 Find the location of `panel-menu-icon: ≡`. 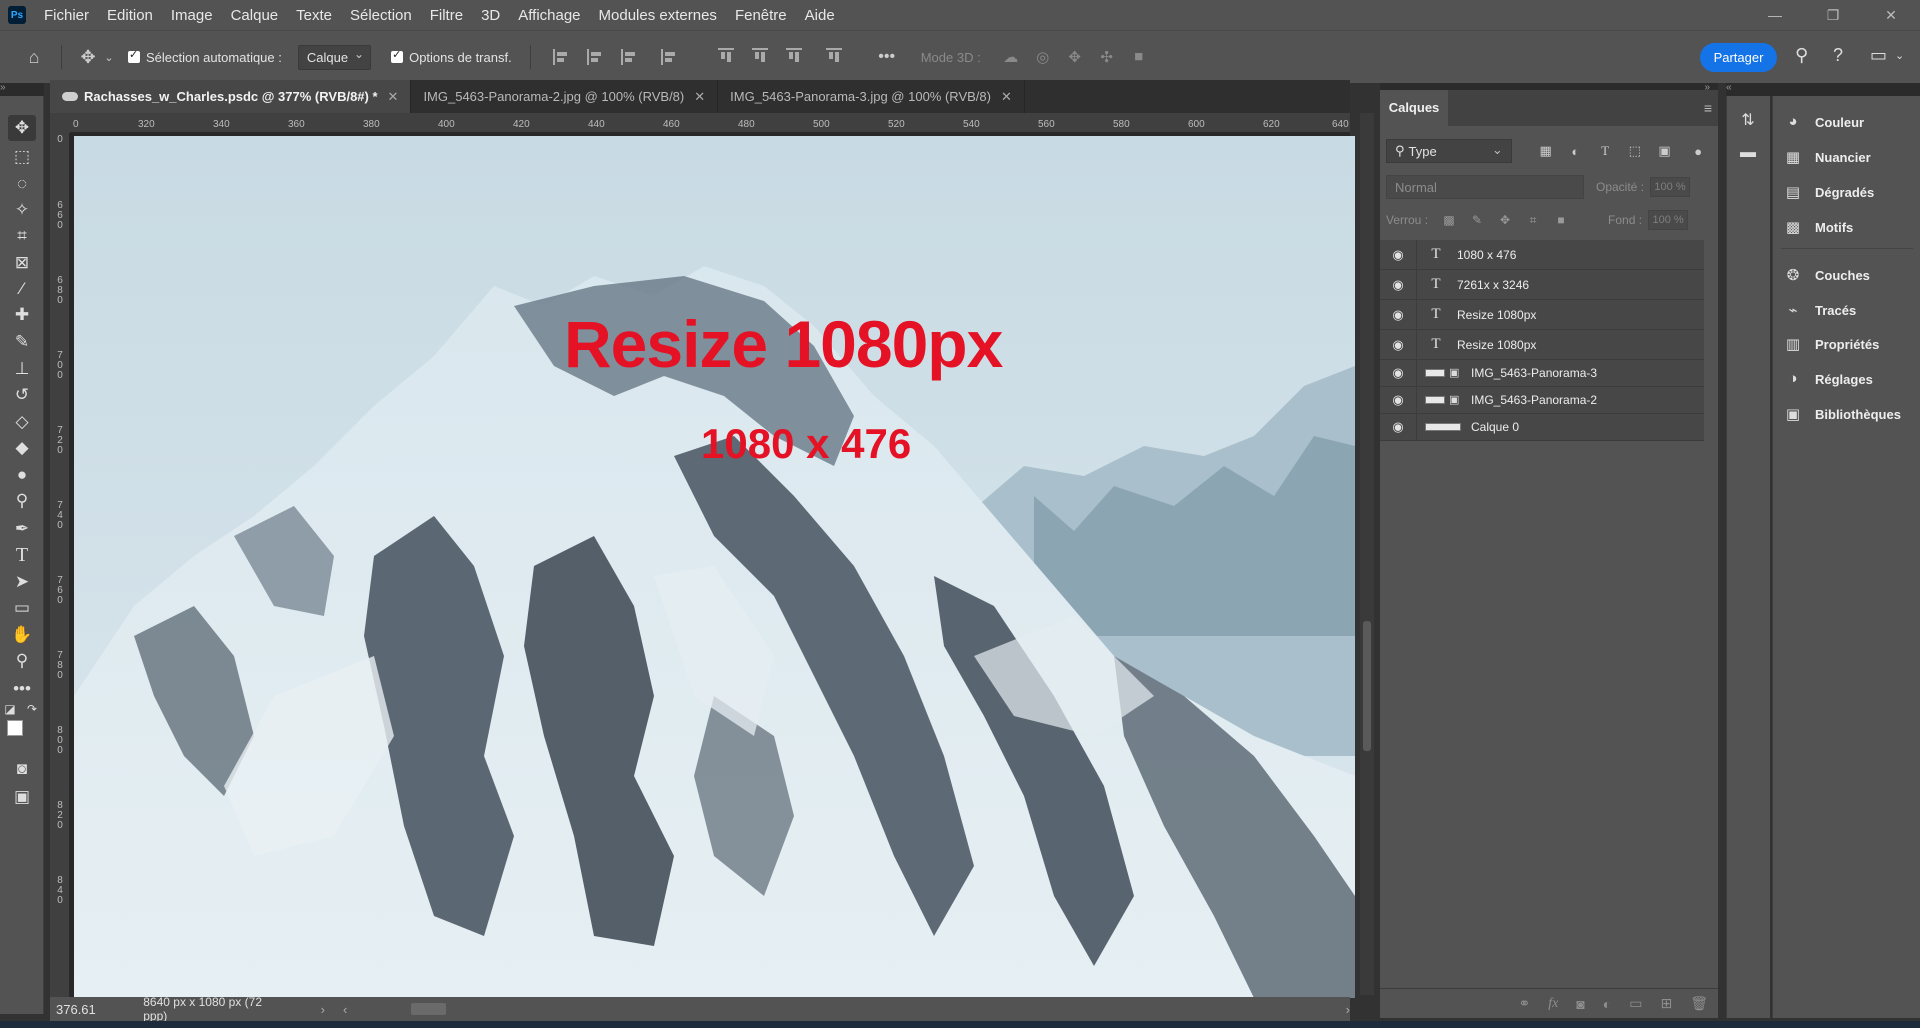

panel-menu-icon: ≡ is located at coordinates (1708, 108).